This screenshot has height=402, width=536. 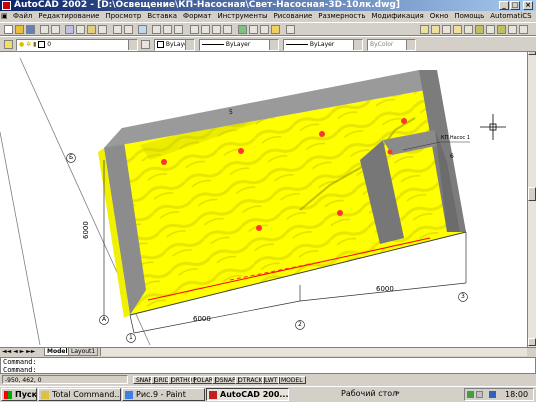 I want to click on linetype-value: ByLayer, so click(x=238, y=44).